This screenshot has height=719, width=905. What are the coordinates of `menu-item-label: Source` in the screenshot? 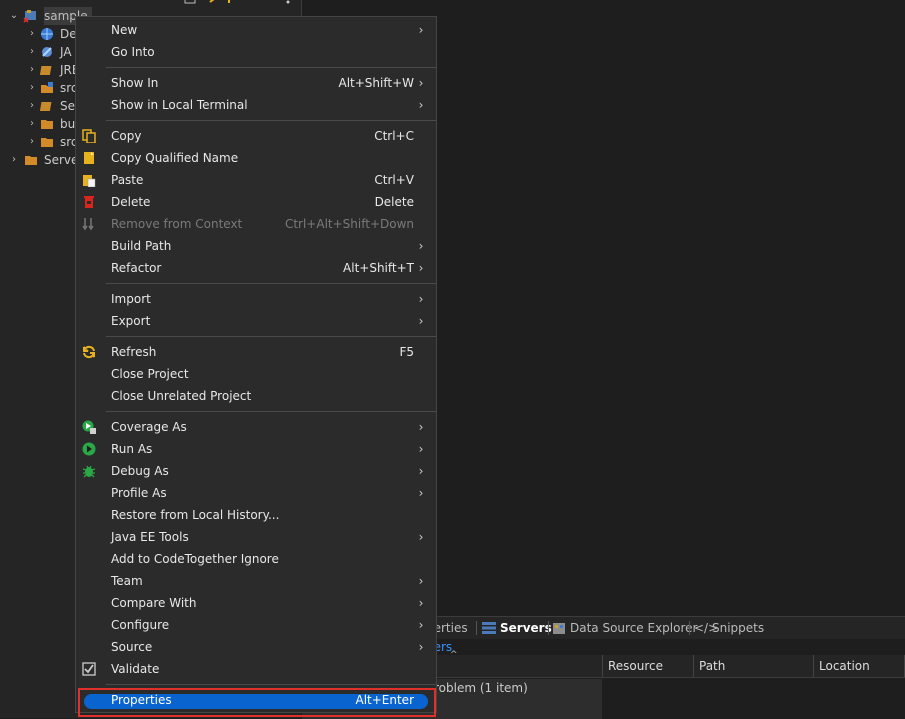 It's located at (132, 647).